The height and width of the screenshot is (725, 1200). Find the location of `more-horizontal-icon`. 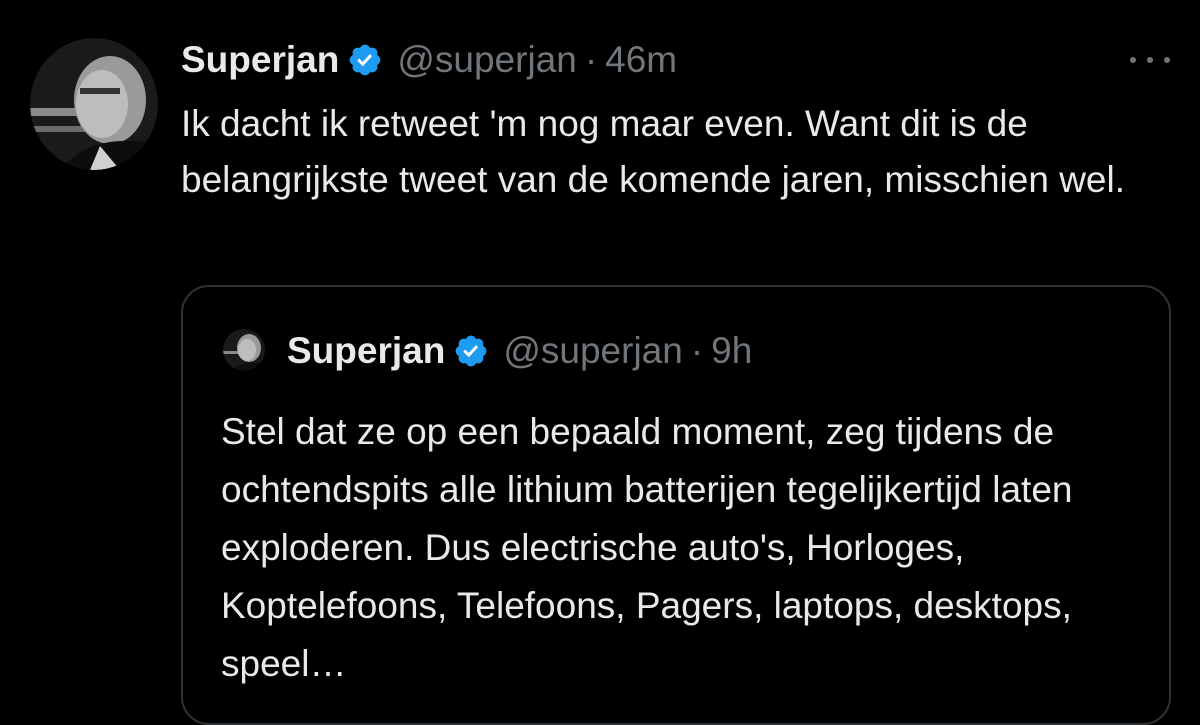

more-horizontal-icon is located at coordinates (1150, 60).